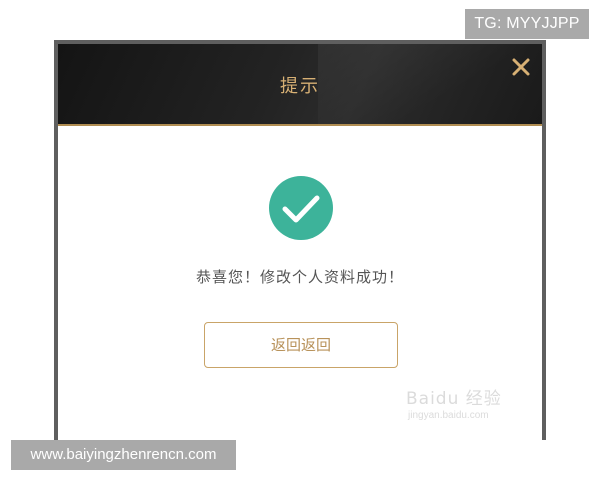  Describe the element at coordinates (448, 415) in the screenshot. I see `baidu-watermark-url: jingyan.baidu.com` at that location.